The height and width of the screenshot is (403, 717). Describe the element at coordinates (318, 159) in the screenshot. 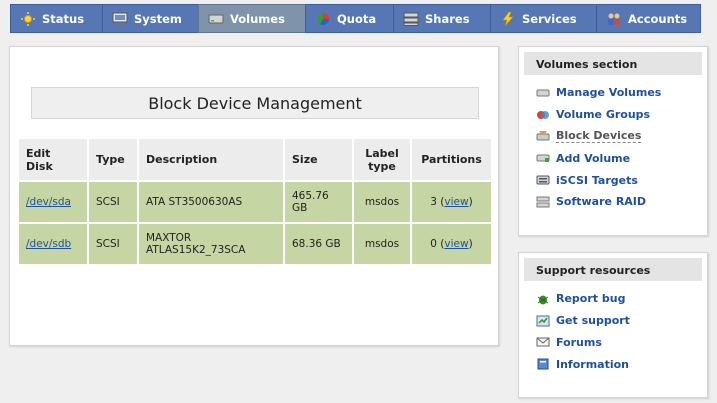

I see `col-size: Size` at that location.